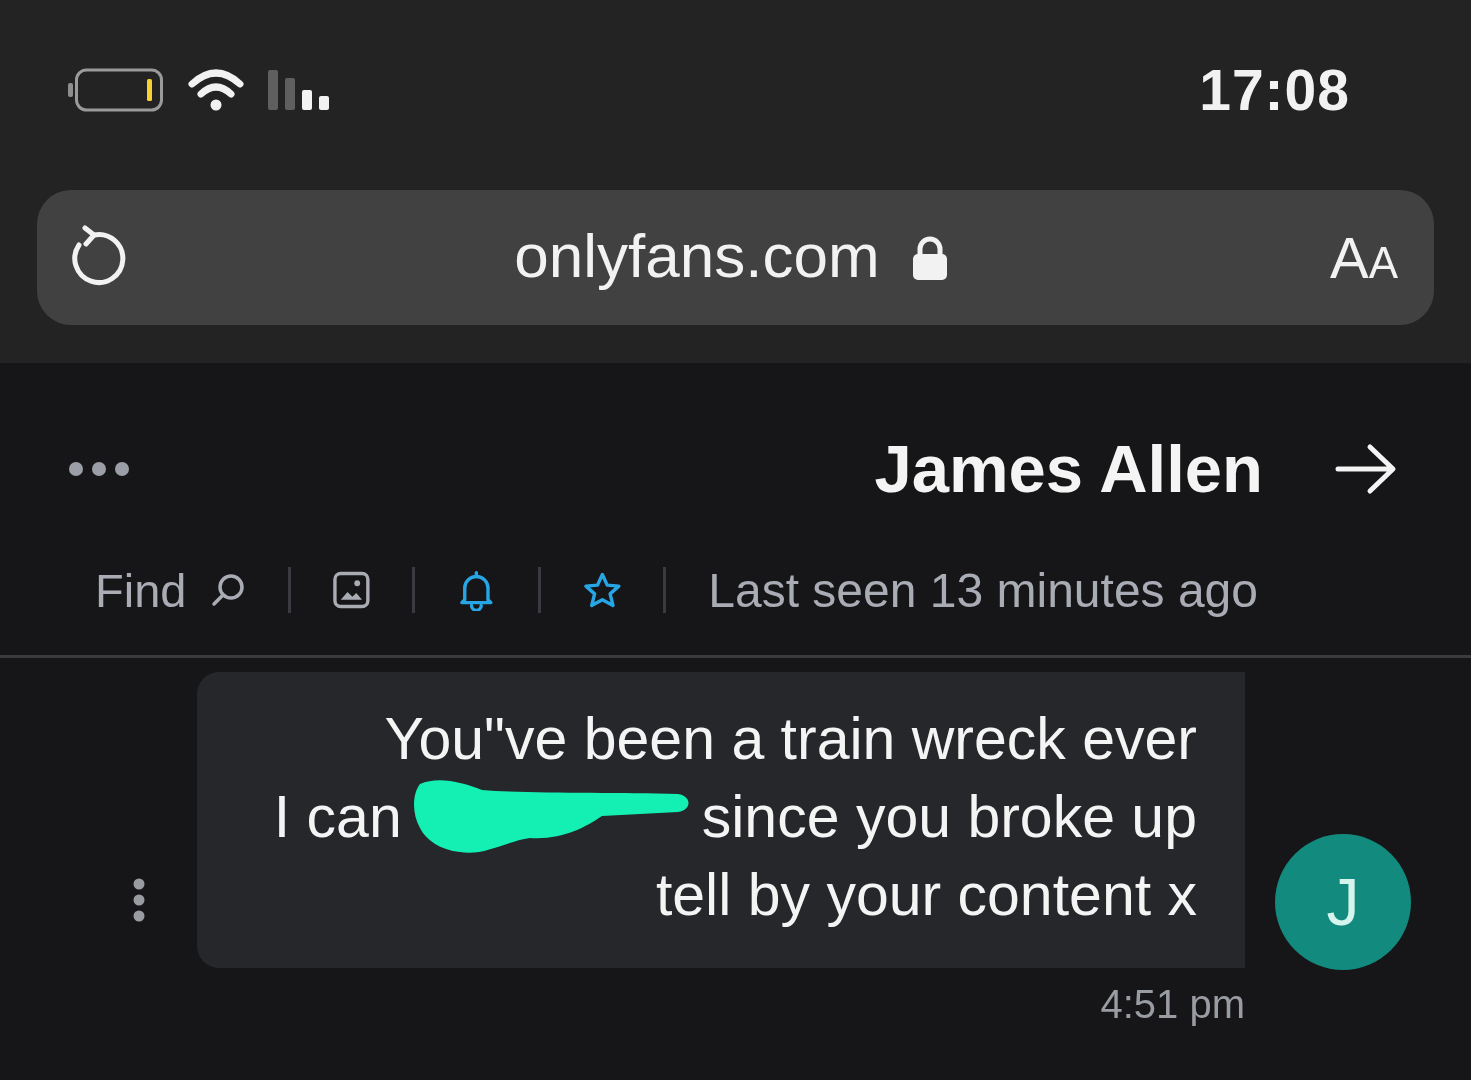 This screenshot has width=1471, height=1080. What do you see at coordinates (949, 817) in the screenshot?
I see `message-text: since you broke up` at bounding box center [949, 817].